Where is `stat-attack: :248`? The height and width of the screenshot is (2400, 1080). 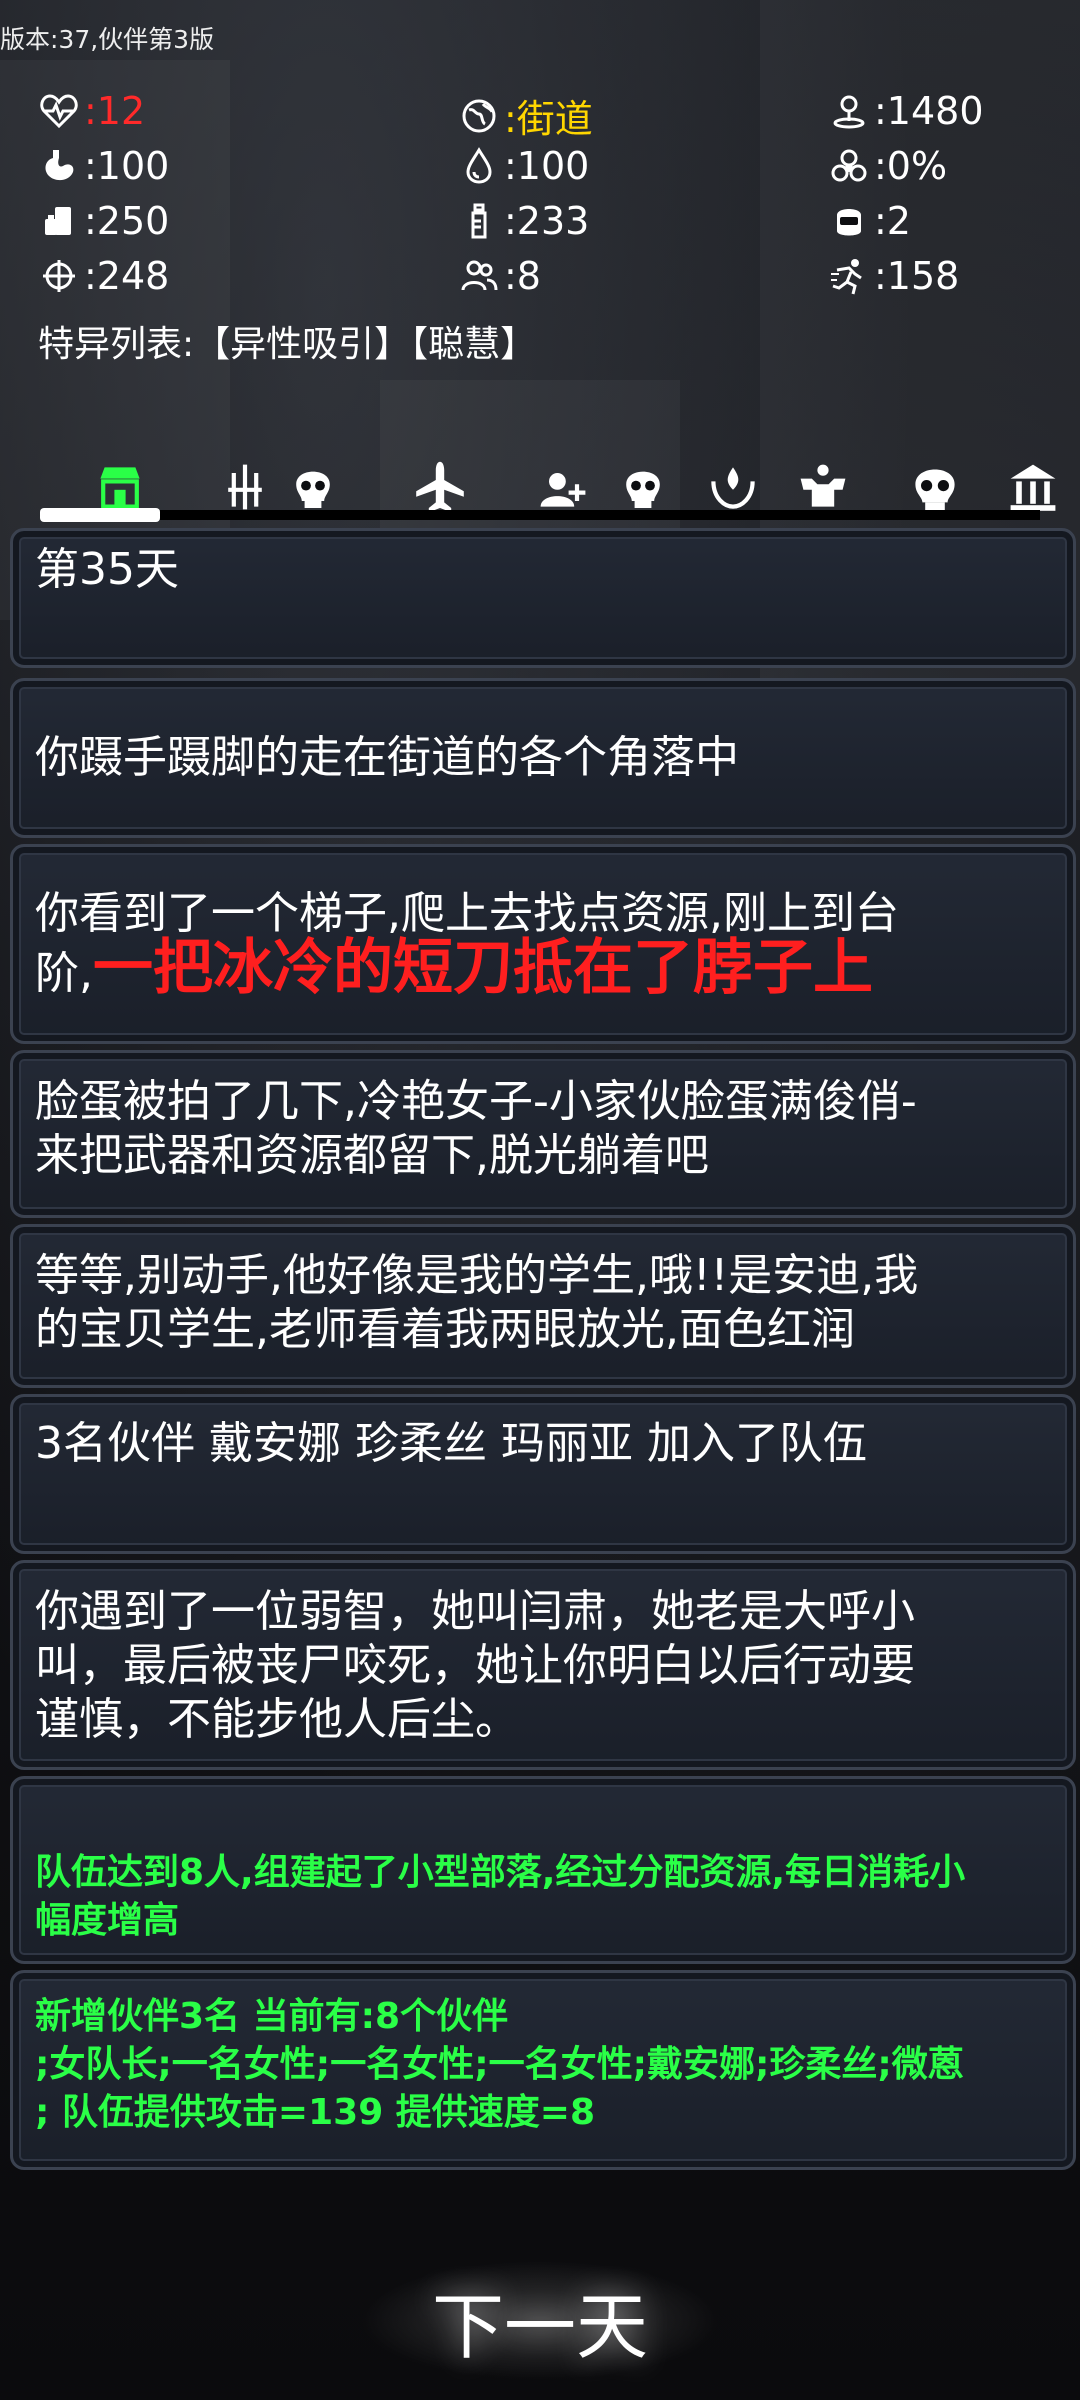 stat-attack: :248 is located at coordinates (102, 276).